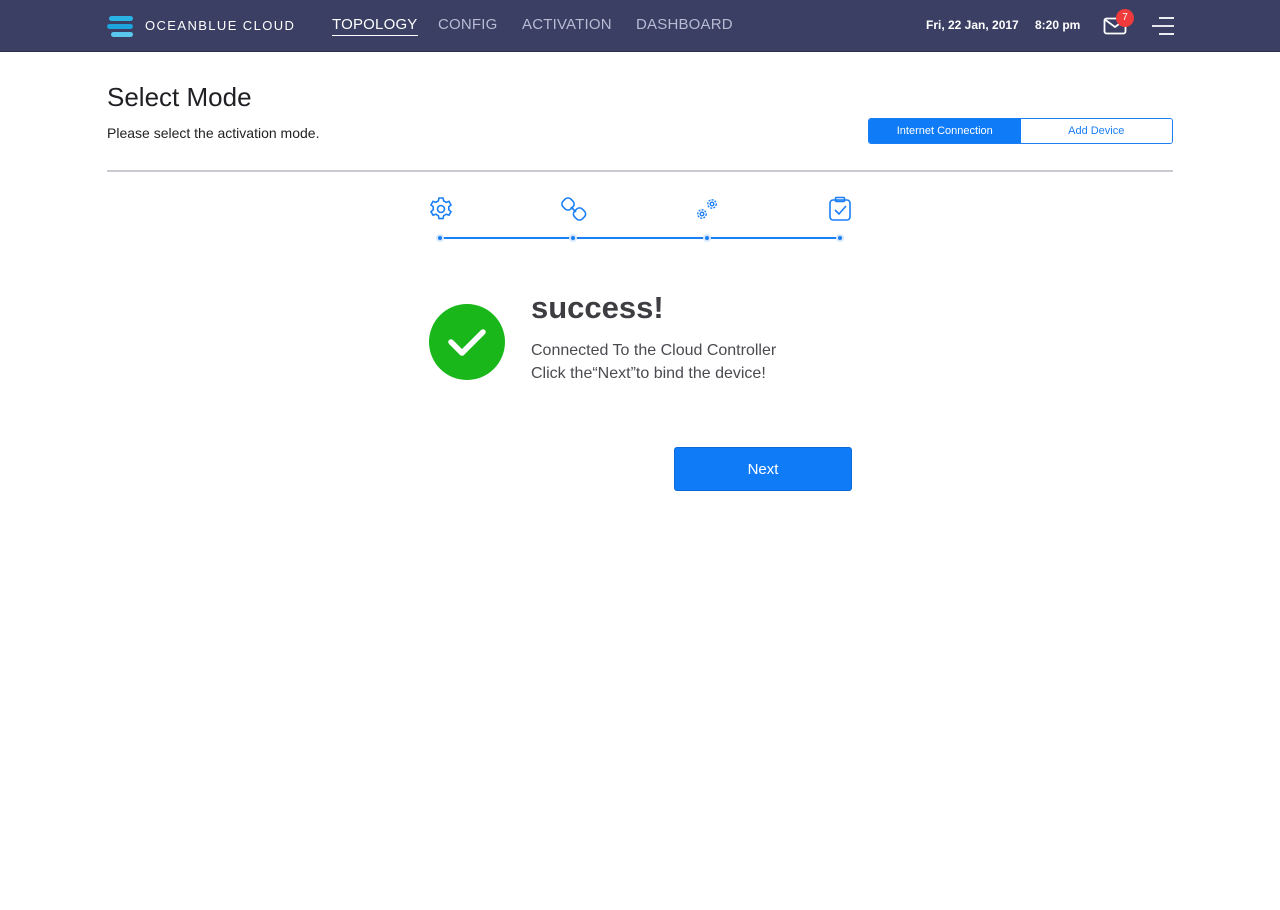  I want to click on checkmark-icon, so click(467, 342).